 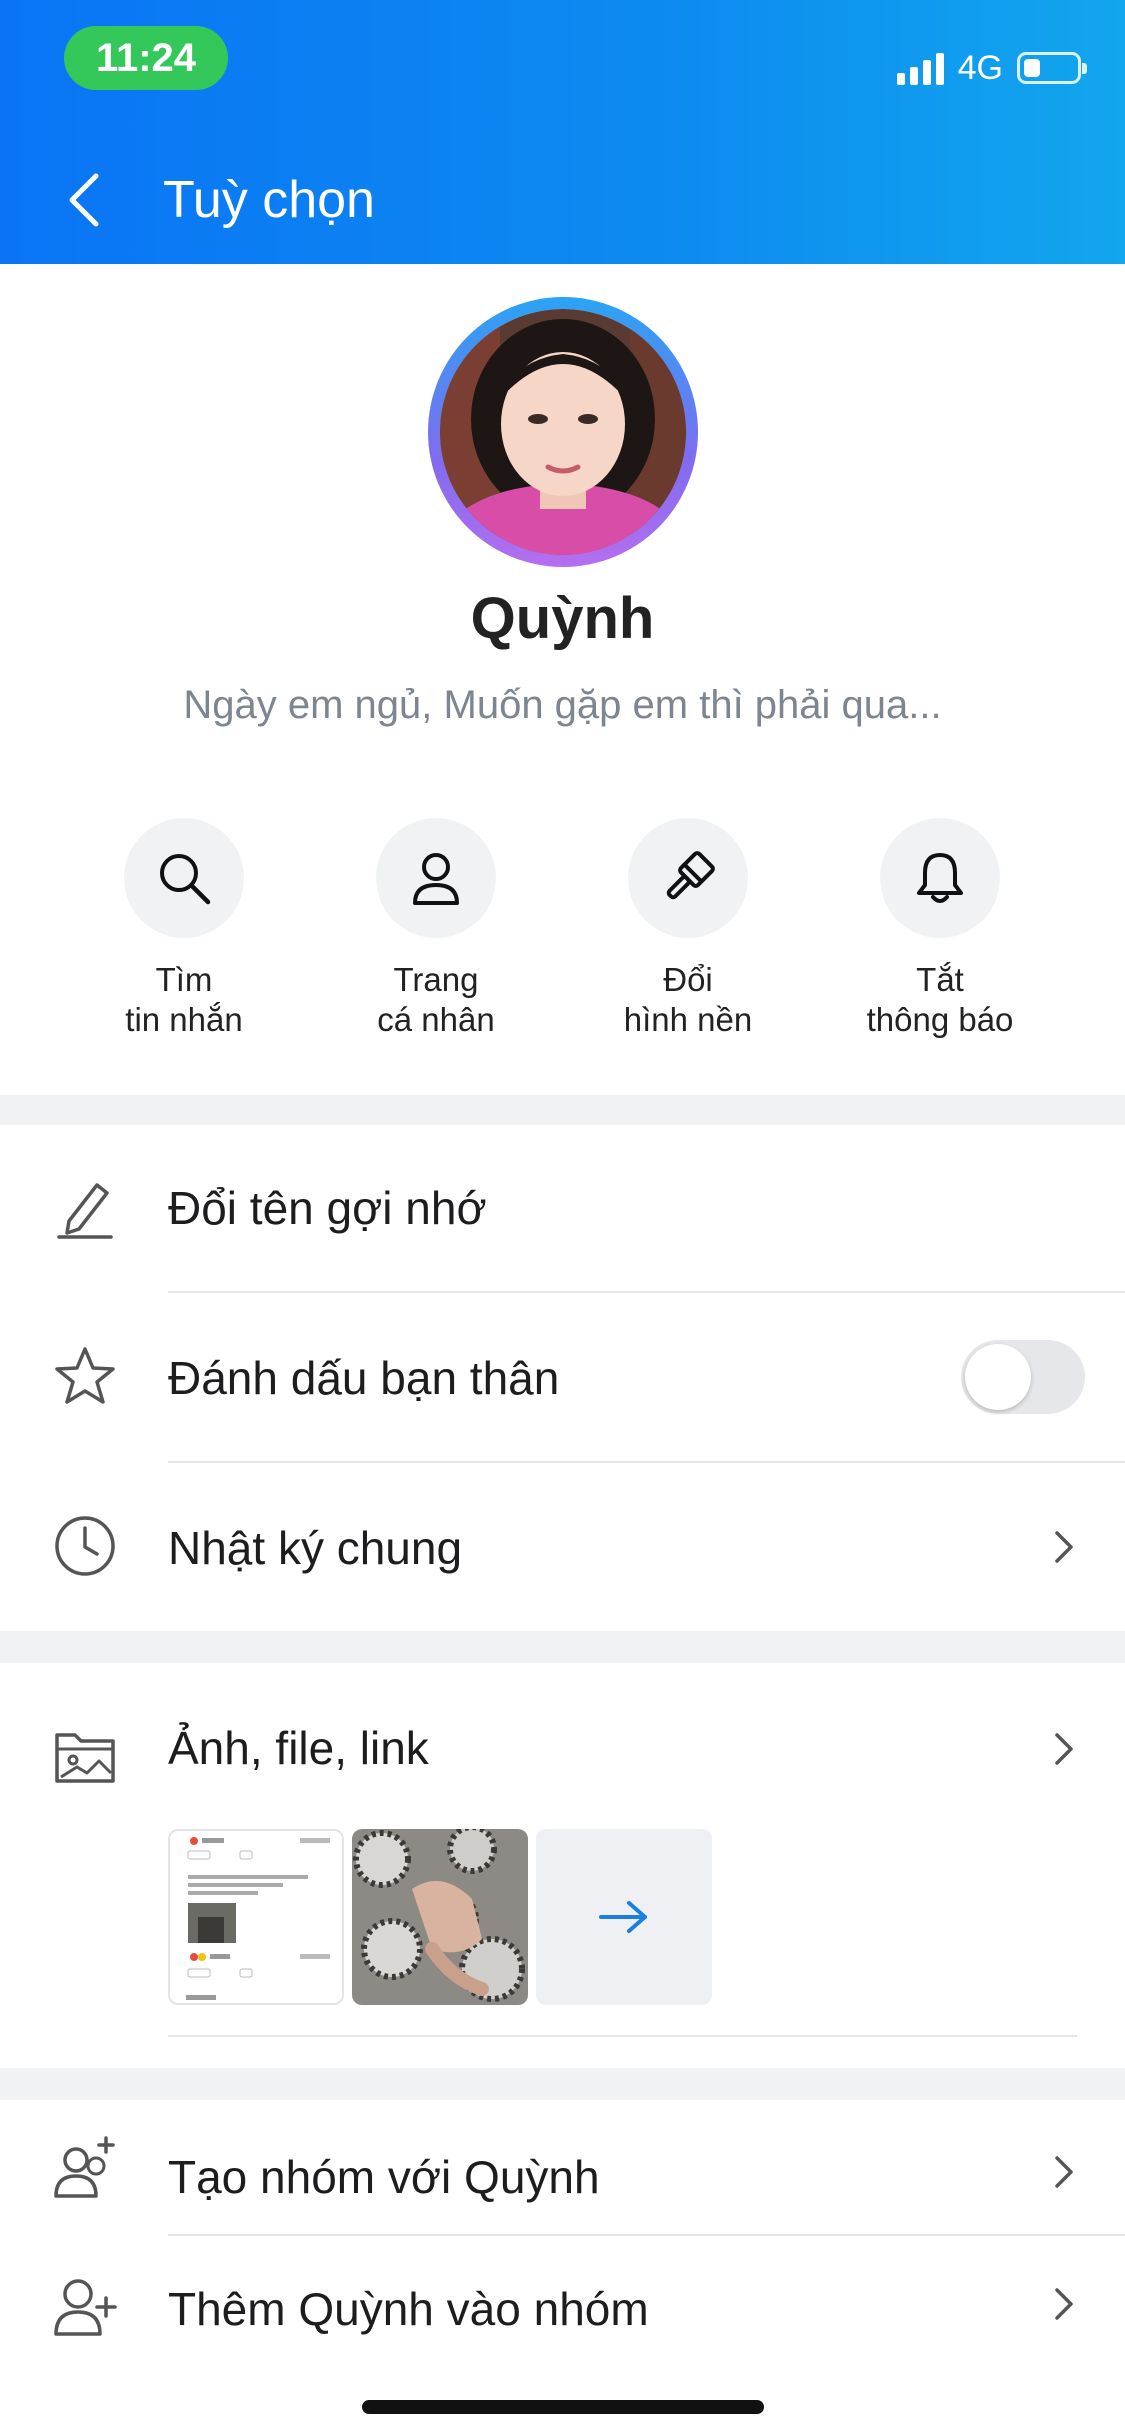 What do you see at coordinates (184, 999) in the screenshot?
I see `search-messages-label: Tìm tin nhắn` at bounding box center [184, 999].